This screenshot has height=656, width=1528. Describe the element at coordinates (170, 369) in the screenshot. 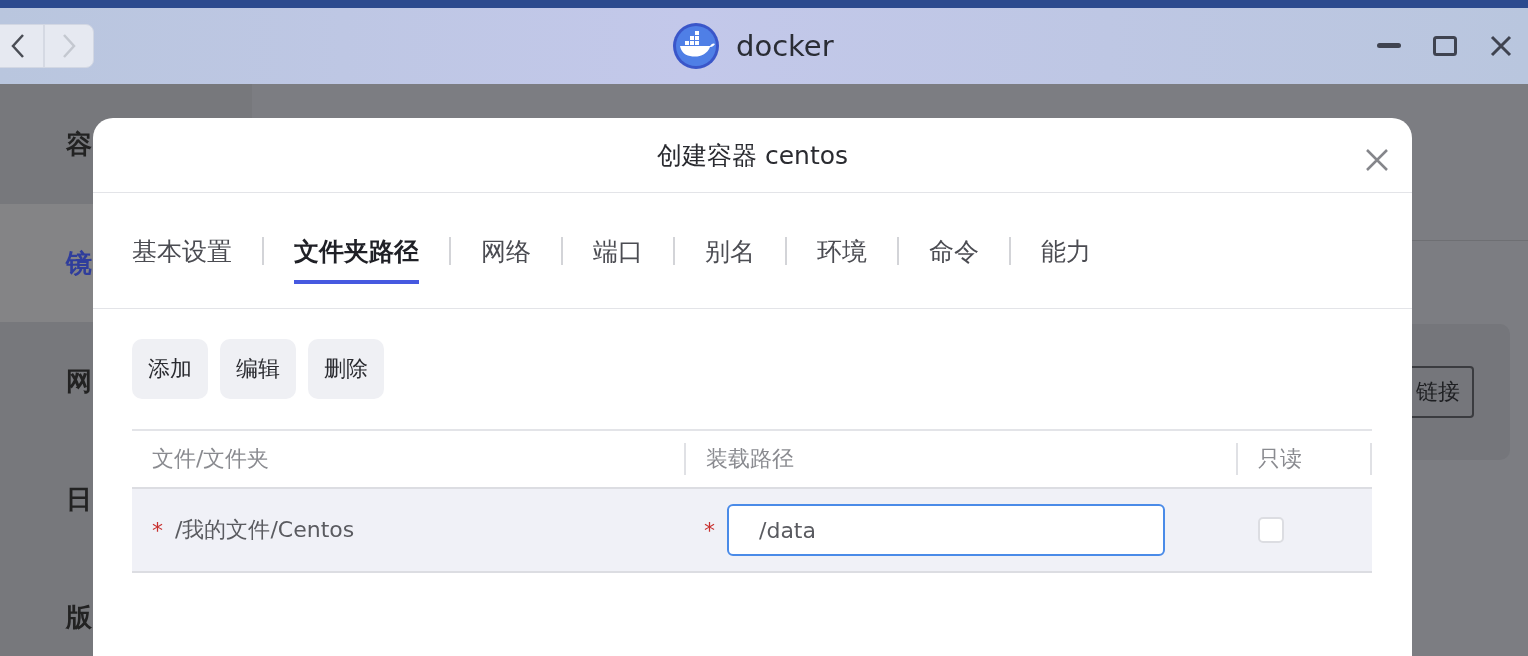

I see `action-button: 添加` at that location.